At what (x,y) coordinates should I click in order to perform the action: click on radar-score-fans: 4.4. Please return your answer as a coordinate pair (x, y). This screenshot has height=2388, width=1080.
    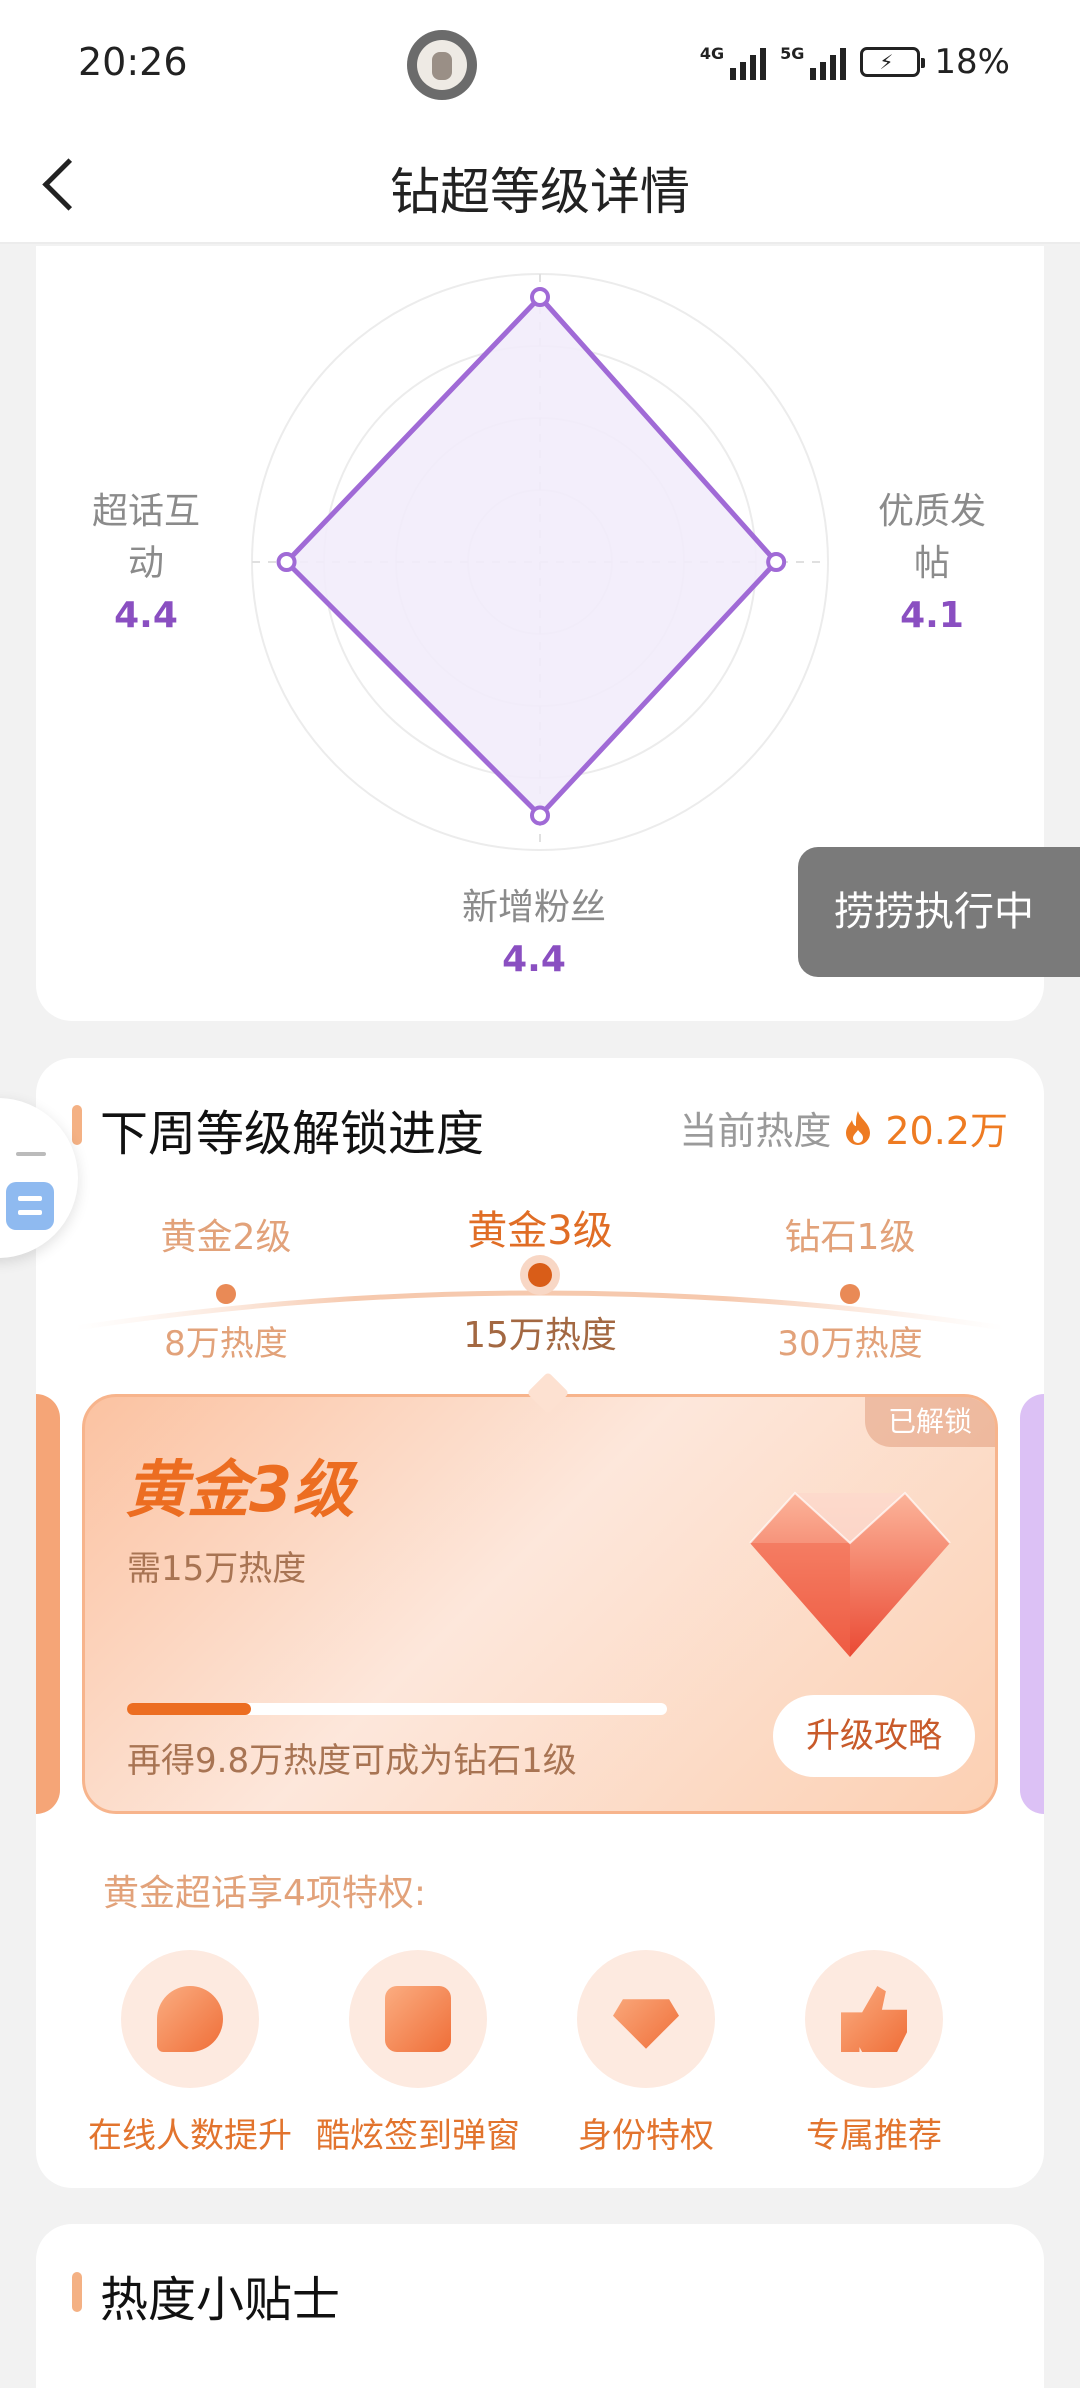
    Looking at the image, I should click on (534, 959).